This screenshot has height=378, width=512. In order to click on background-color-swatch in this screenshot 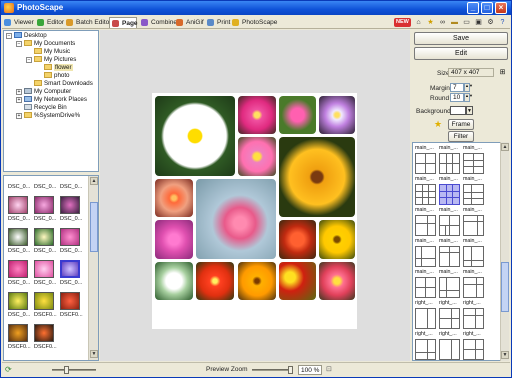, I will do `click(458, 110)`.